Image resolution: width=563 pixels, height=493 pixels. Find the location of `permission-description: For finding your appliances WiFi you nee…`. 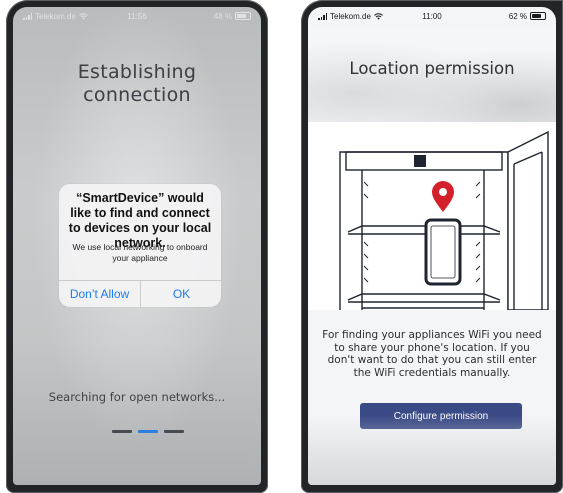

permission-description: For finding your appliances WiFi you nee… is located at coordinates (432, 354).